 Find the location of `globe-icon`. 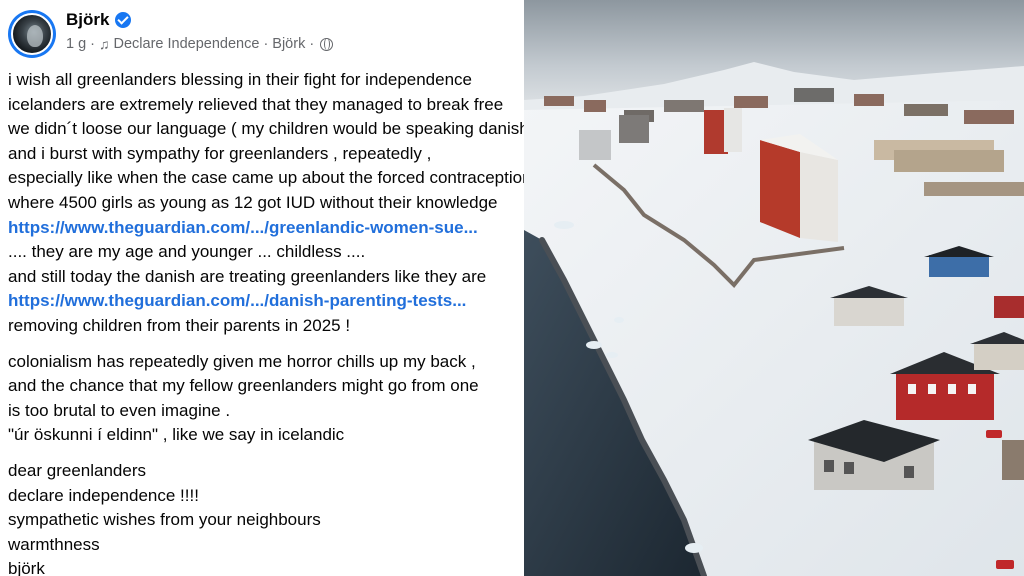

globe-icon is located at coordinates (327, 44).